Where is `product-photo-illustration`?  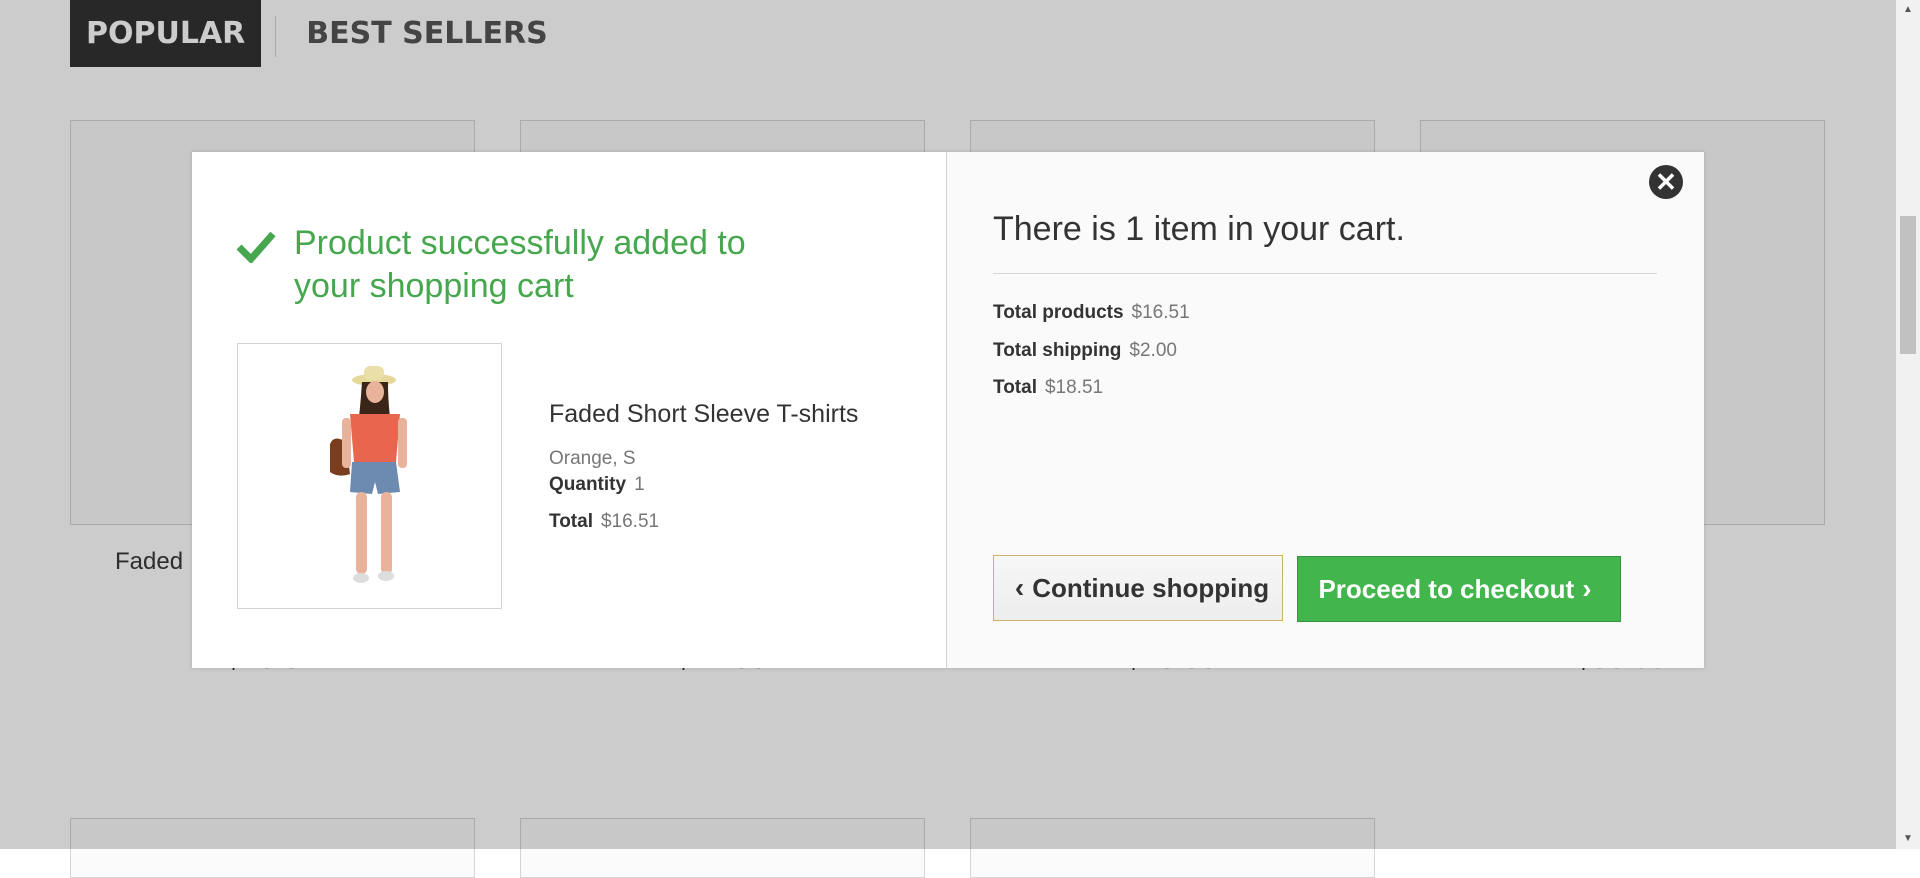
product-photo-illustration is located at coordinates (368, 474).